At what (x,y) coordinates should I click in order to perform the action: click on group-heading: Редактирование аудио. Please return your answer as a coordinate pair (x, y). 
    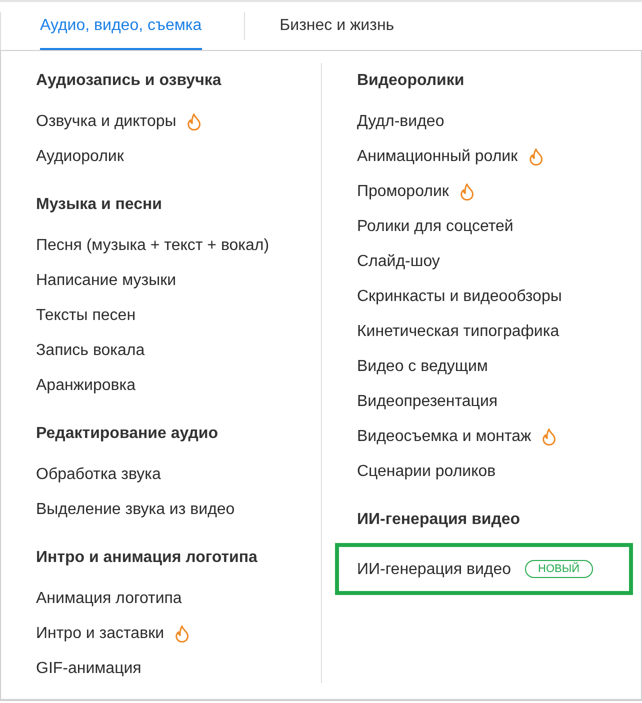
    Looking at the image, I should click on (127, 434).